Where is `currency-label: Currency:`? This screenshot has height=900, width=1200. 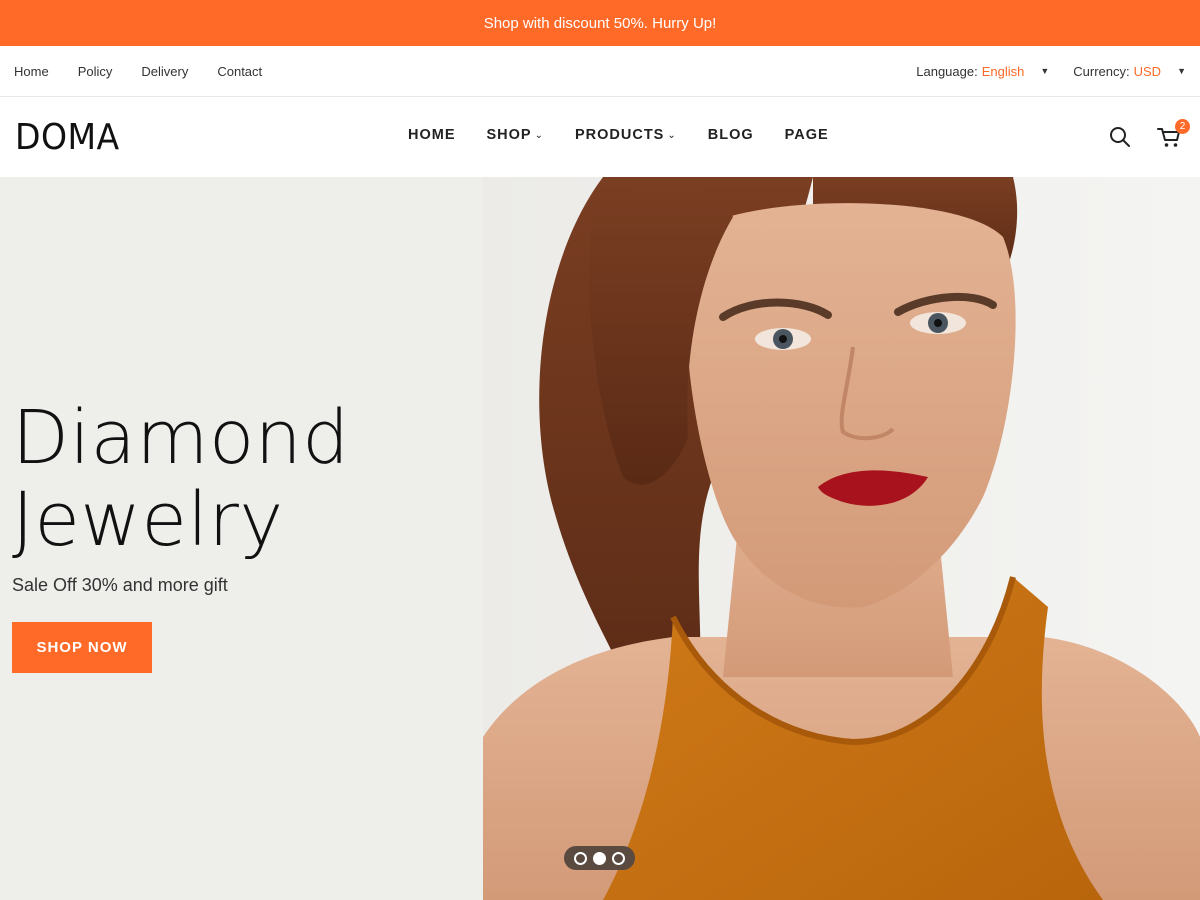 currency-label: Currency: is located at coordinates (1101, 71).